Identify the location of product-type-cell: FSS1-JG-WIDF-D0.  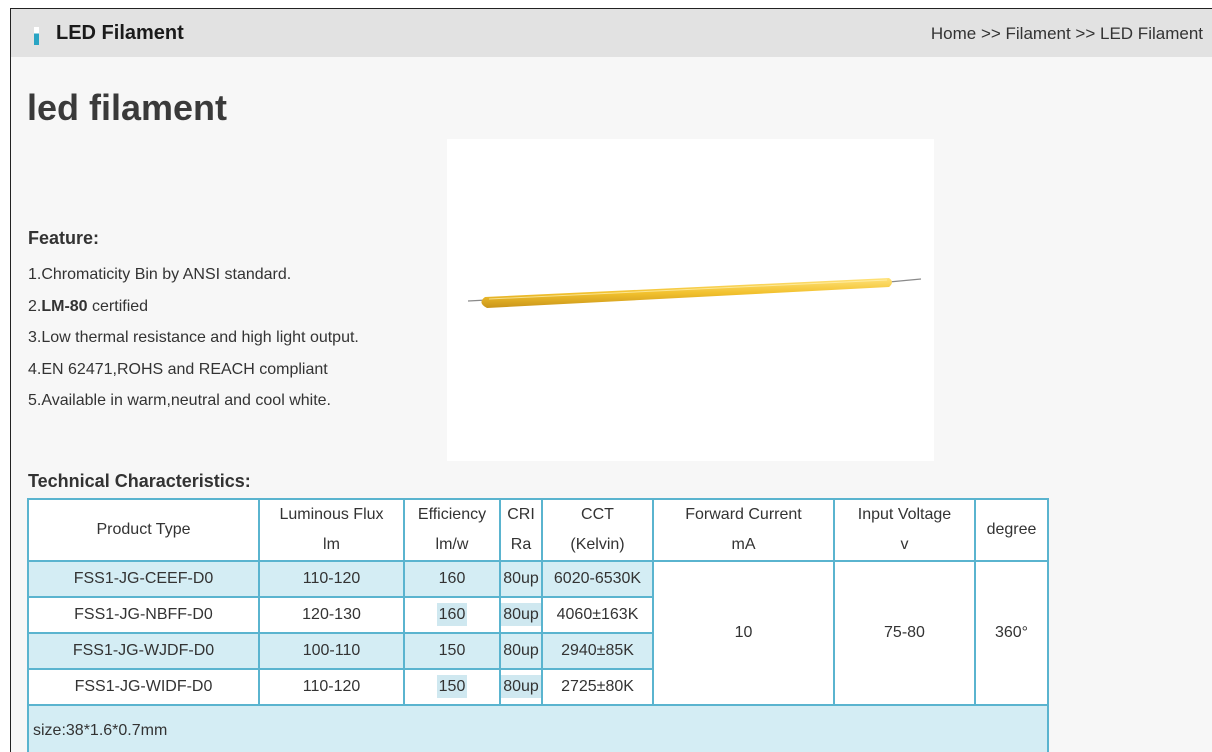
(143, 687).